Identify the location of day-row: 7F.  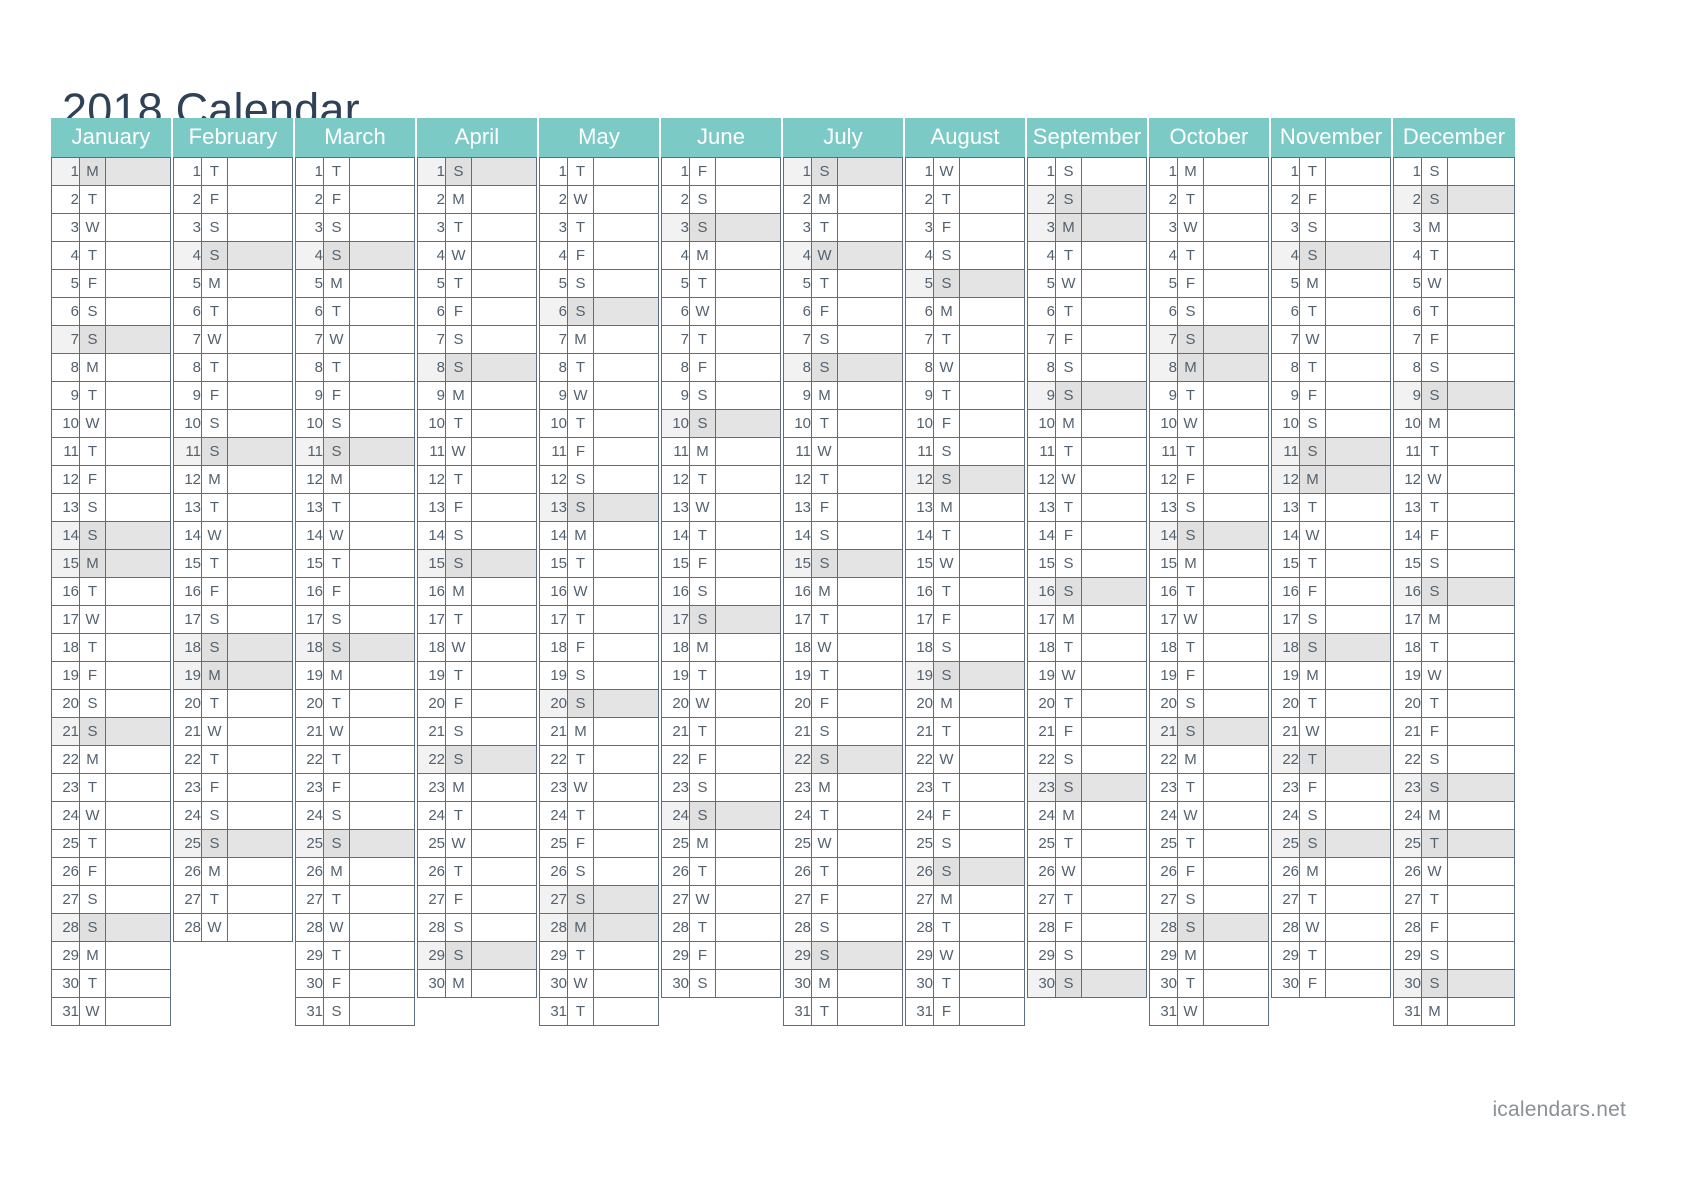
(1087, 339).